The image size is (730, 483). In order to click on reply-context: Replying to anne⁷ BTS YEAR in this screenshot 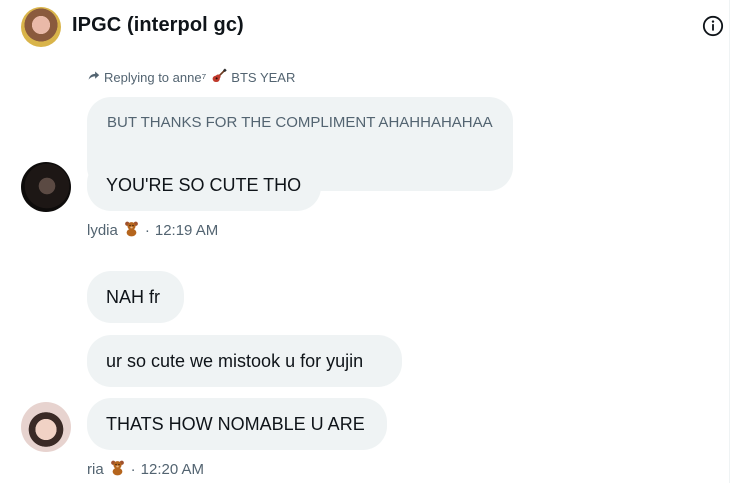, I will do `click(191, 77)`.